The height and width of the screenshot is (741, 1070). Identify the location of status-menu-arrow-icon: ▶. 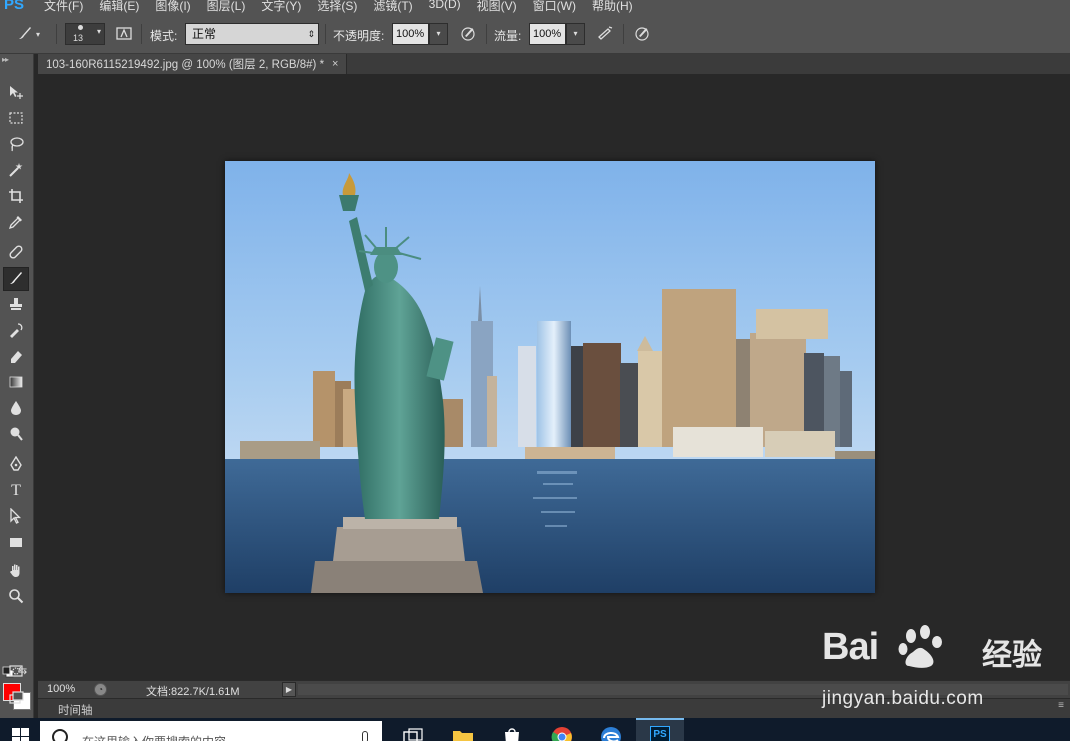
(289, 689).